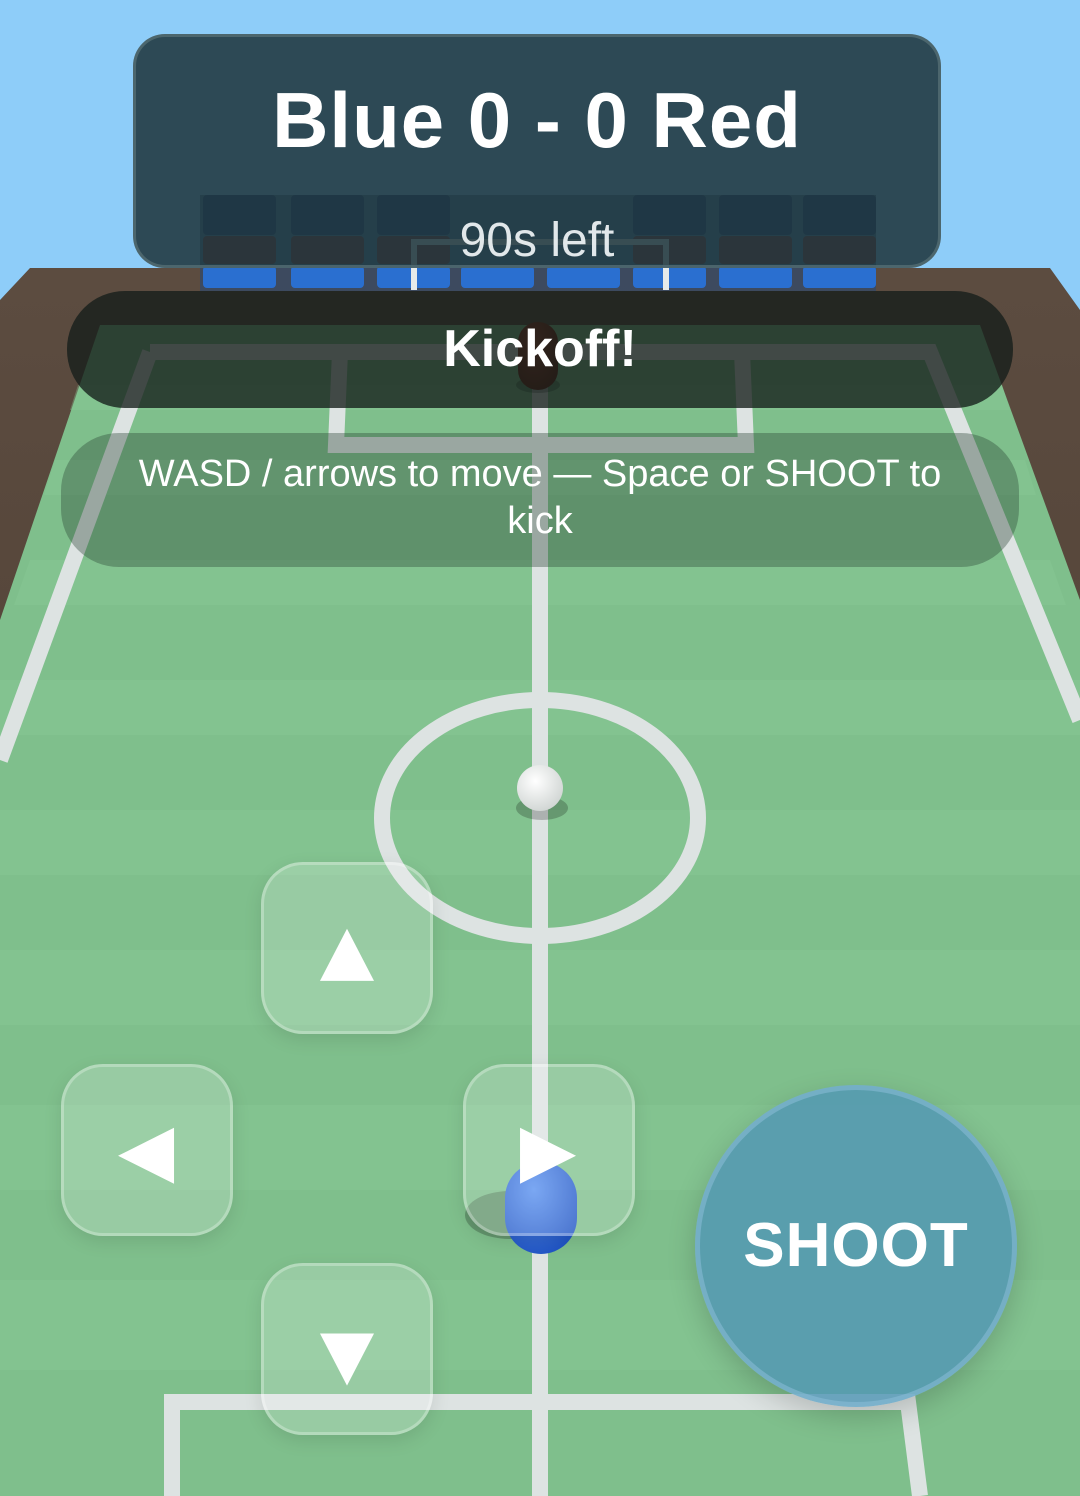 The image size is (1080, 1496). I want to click on soccer-ball, so click(540, 788).